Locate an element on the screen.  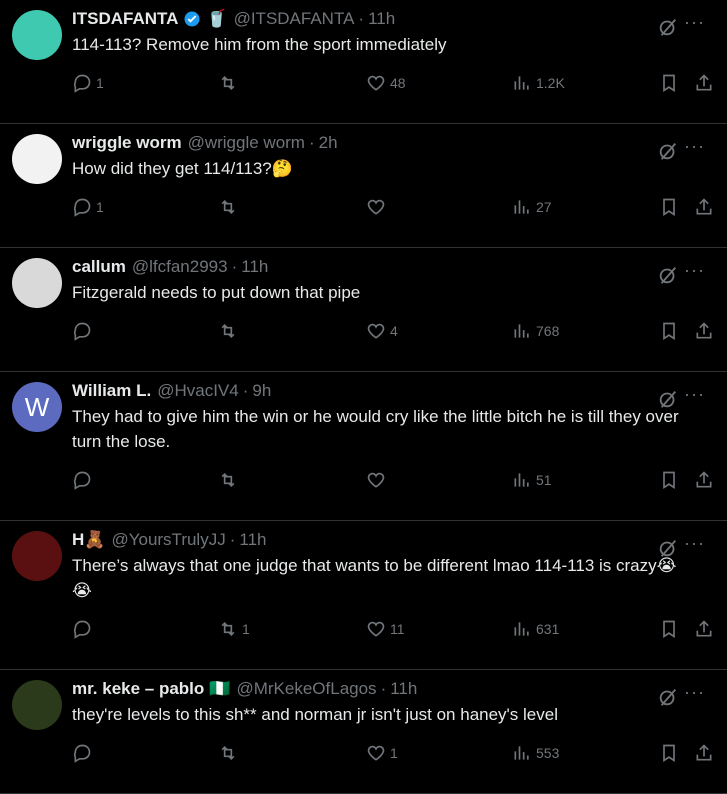
like-button: 1 is located at coordinates (382, 753).